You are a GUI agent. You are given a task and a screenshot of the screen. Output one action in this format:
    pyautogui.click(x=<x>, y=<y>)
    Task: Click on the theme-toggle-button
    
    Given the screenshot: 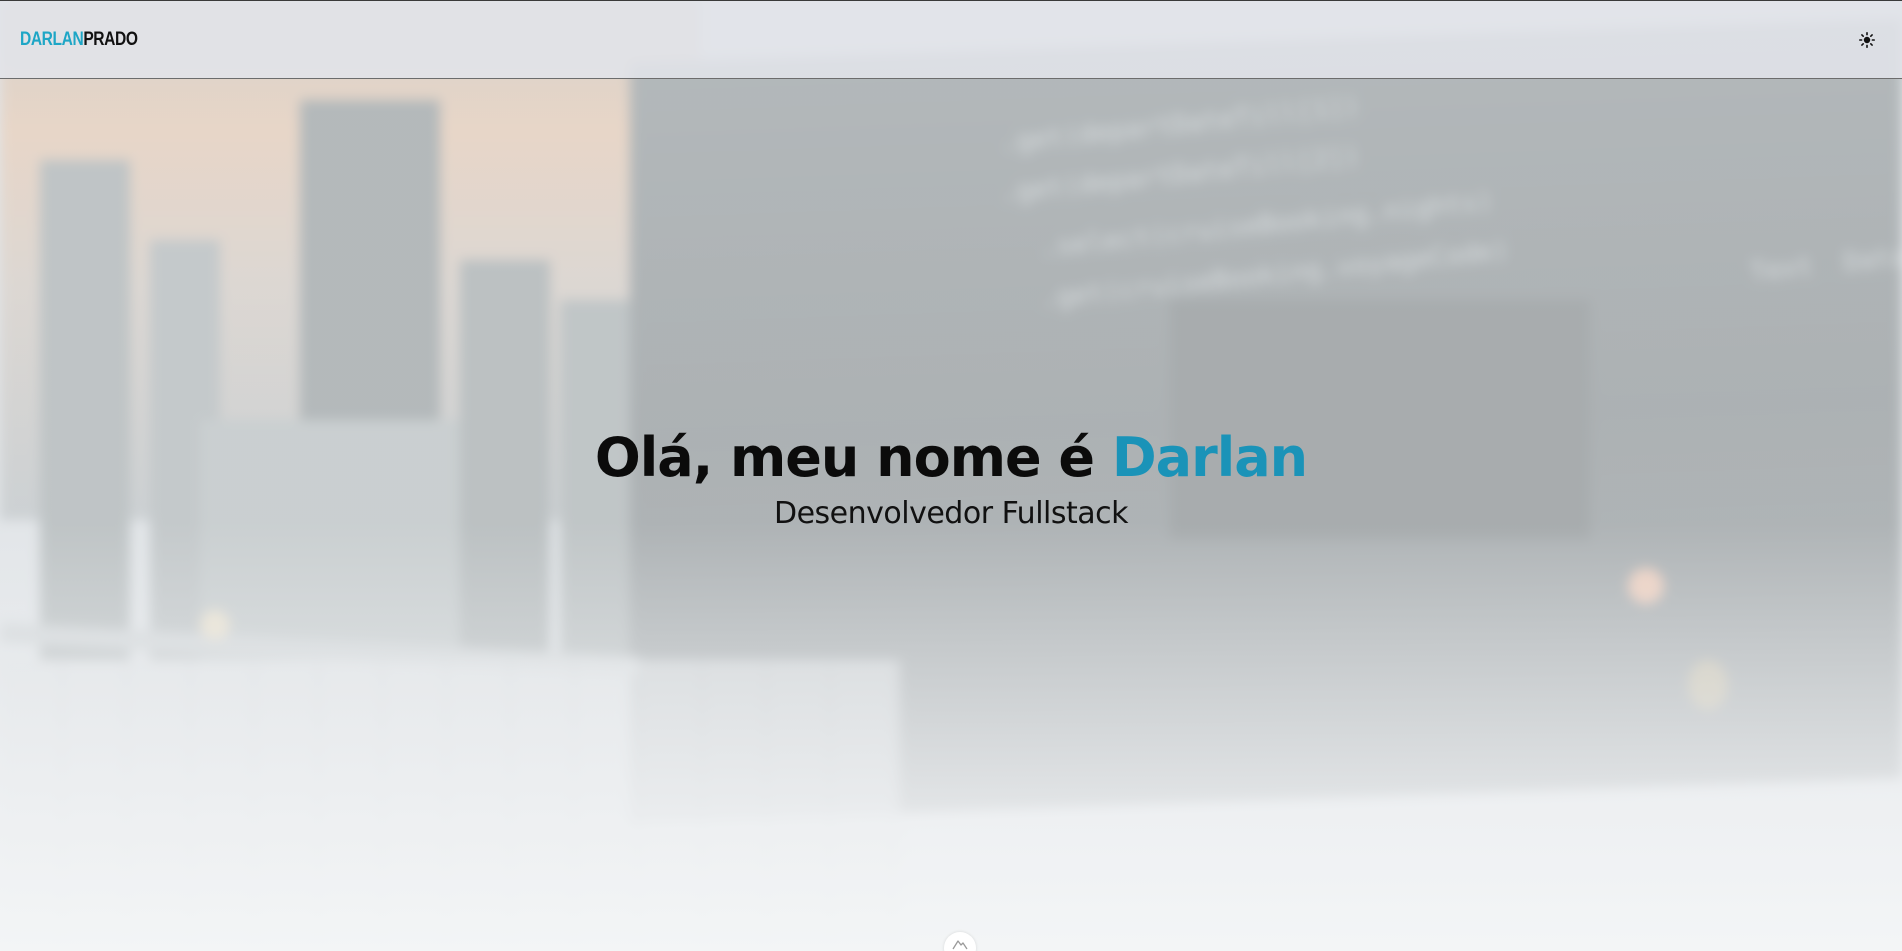 What is the action you would take?
    pyautogui.click(x=1867, y=40)
    